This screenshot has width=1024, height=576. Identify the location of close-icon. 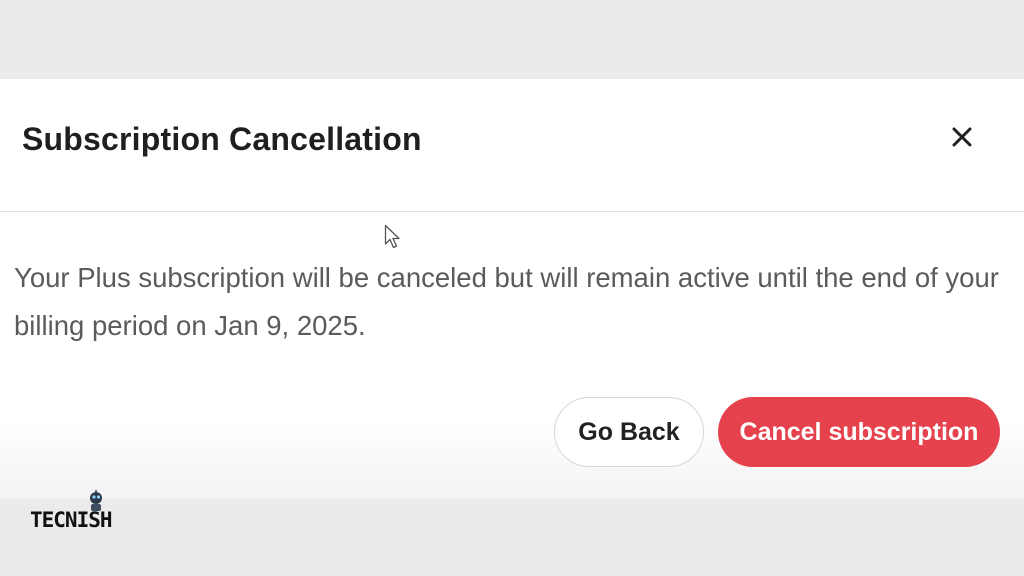
(962, 137).